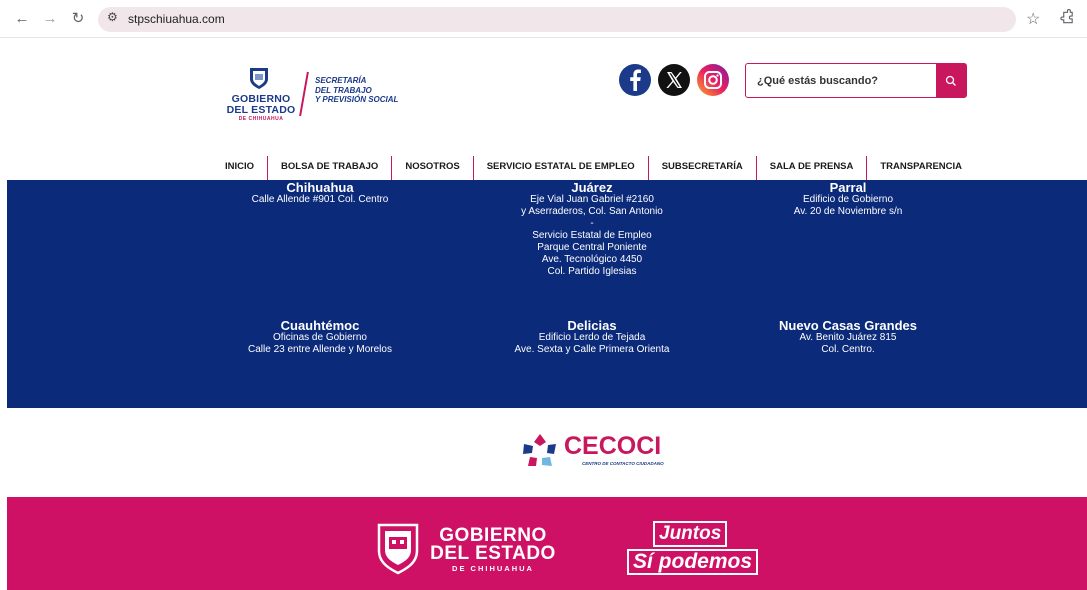 The width and height of the screenshot is (1087, 590). I want to click on search-icon, so click(950, 80).